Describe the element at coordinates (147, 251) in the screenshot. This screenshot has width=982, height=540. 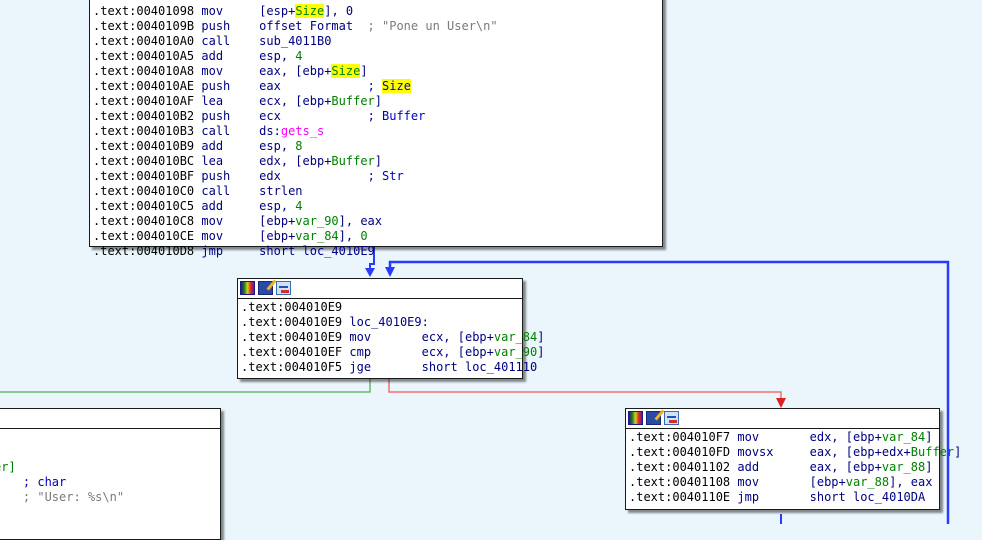
I see `address: .text:004010D8` at that location.